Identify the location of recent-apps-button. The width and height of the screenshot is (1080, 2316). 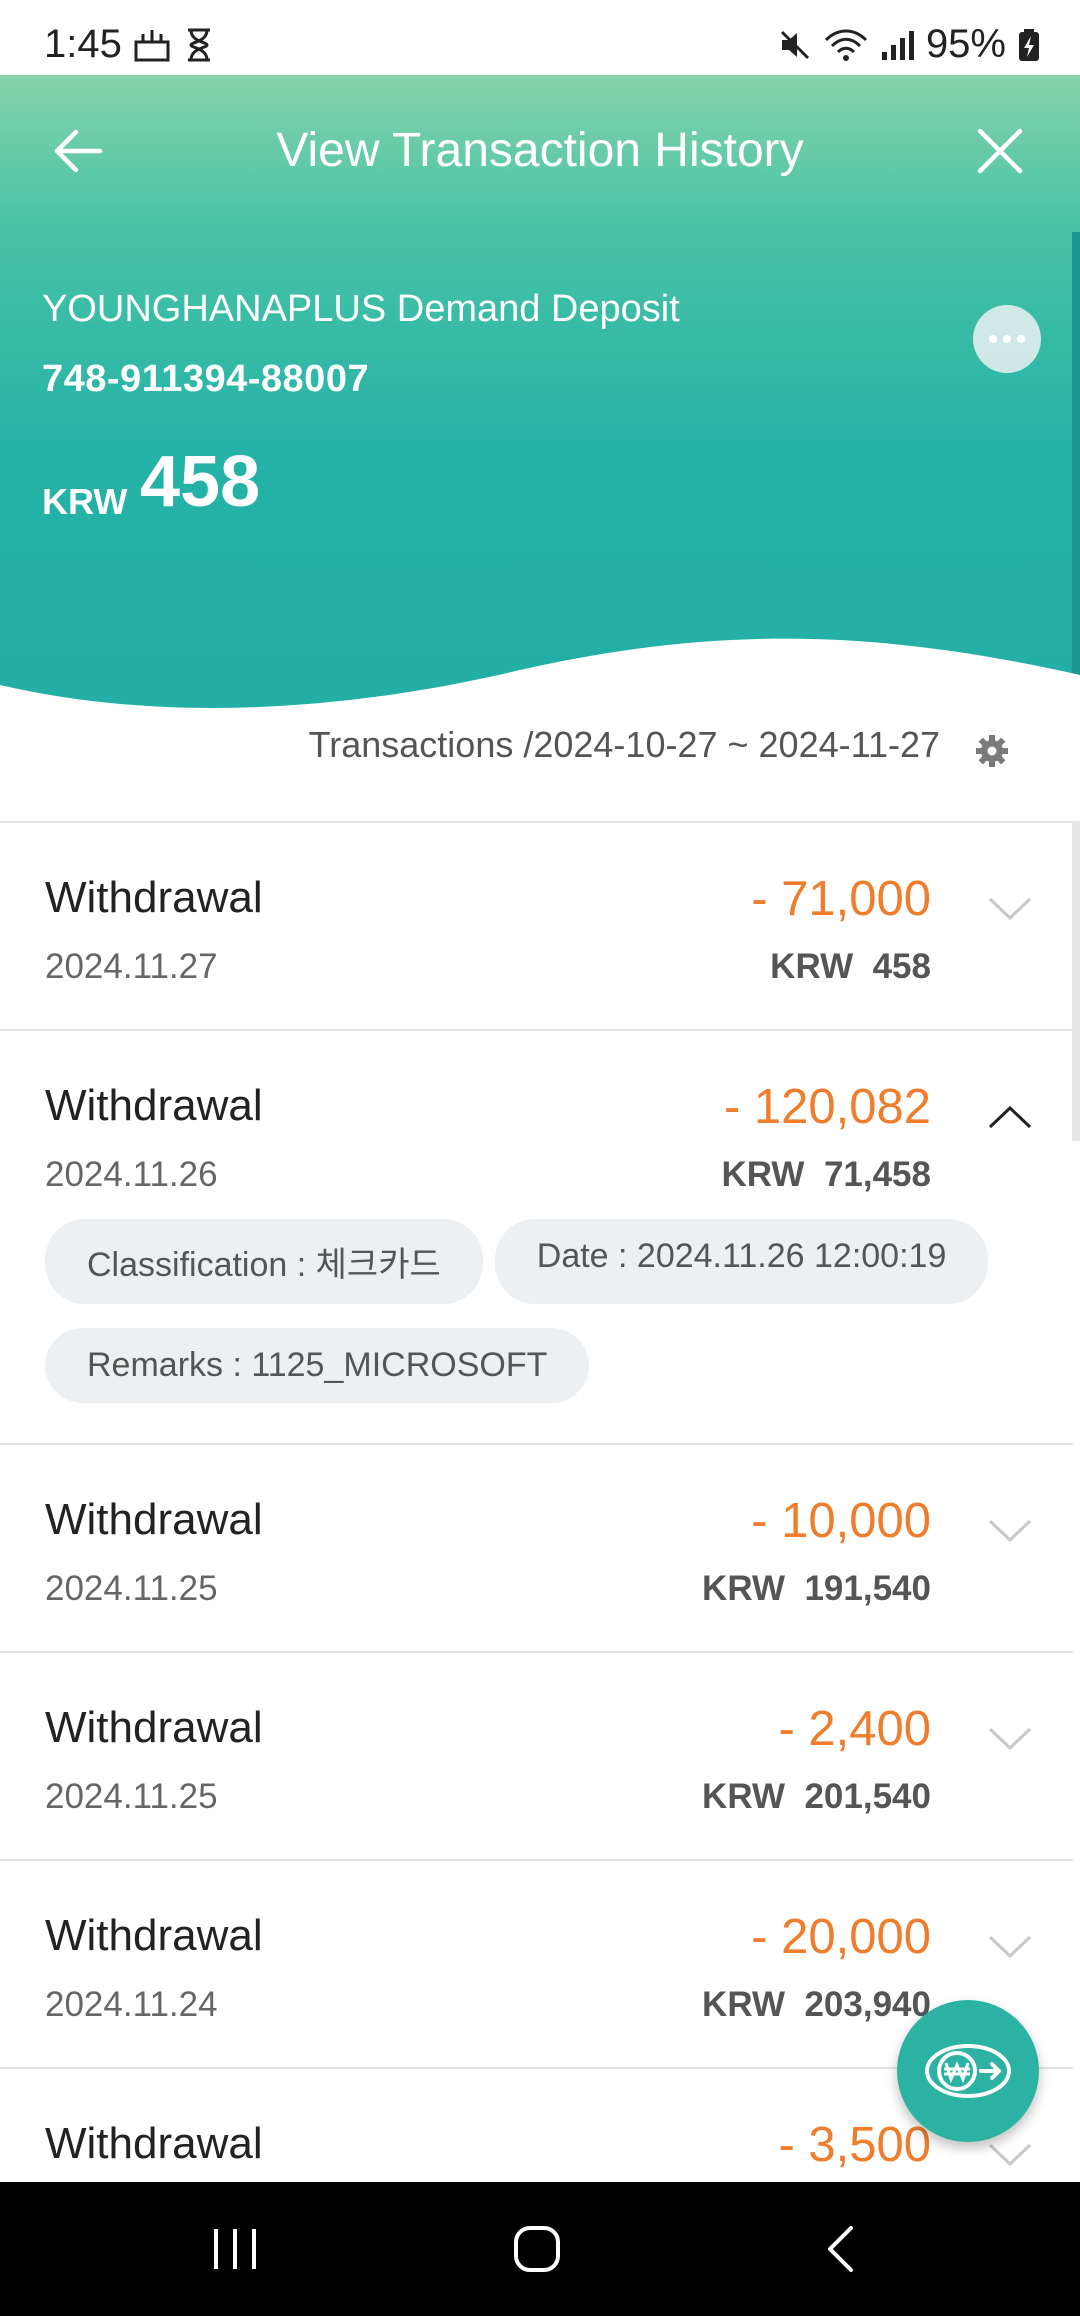
(235, 2249).